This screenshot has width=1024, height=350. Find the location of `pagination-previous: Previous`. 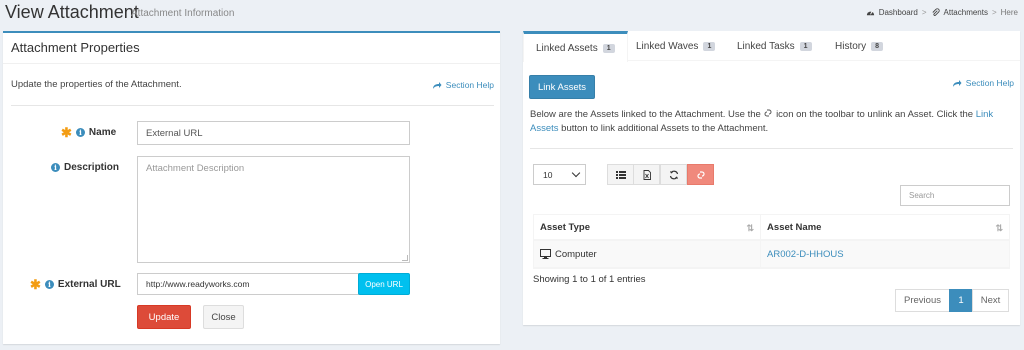

pagination-previous: Previous is located at coordinates (922, 300).